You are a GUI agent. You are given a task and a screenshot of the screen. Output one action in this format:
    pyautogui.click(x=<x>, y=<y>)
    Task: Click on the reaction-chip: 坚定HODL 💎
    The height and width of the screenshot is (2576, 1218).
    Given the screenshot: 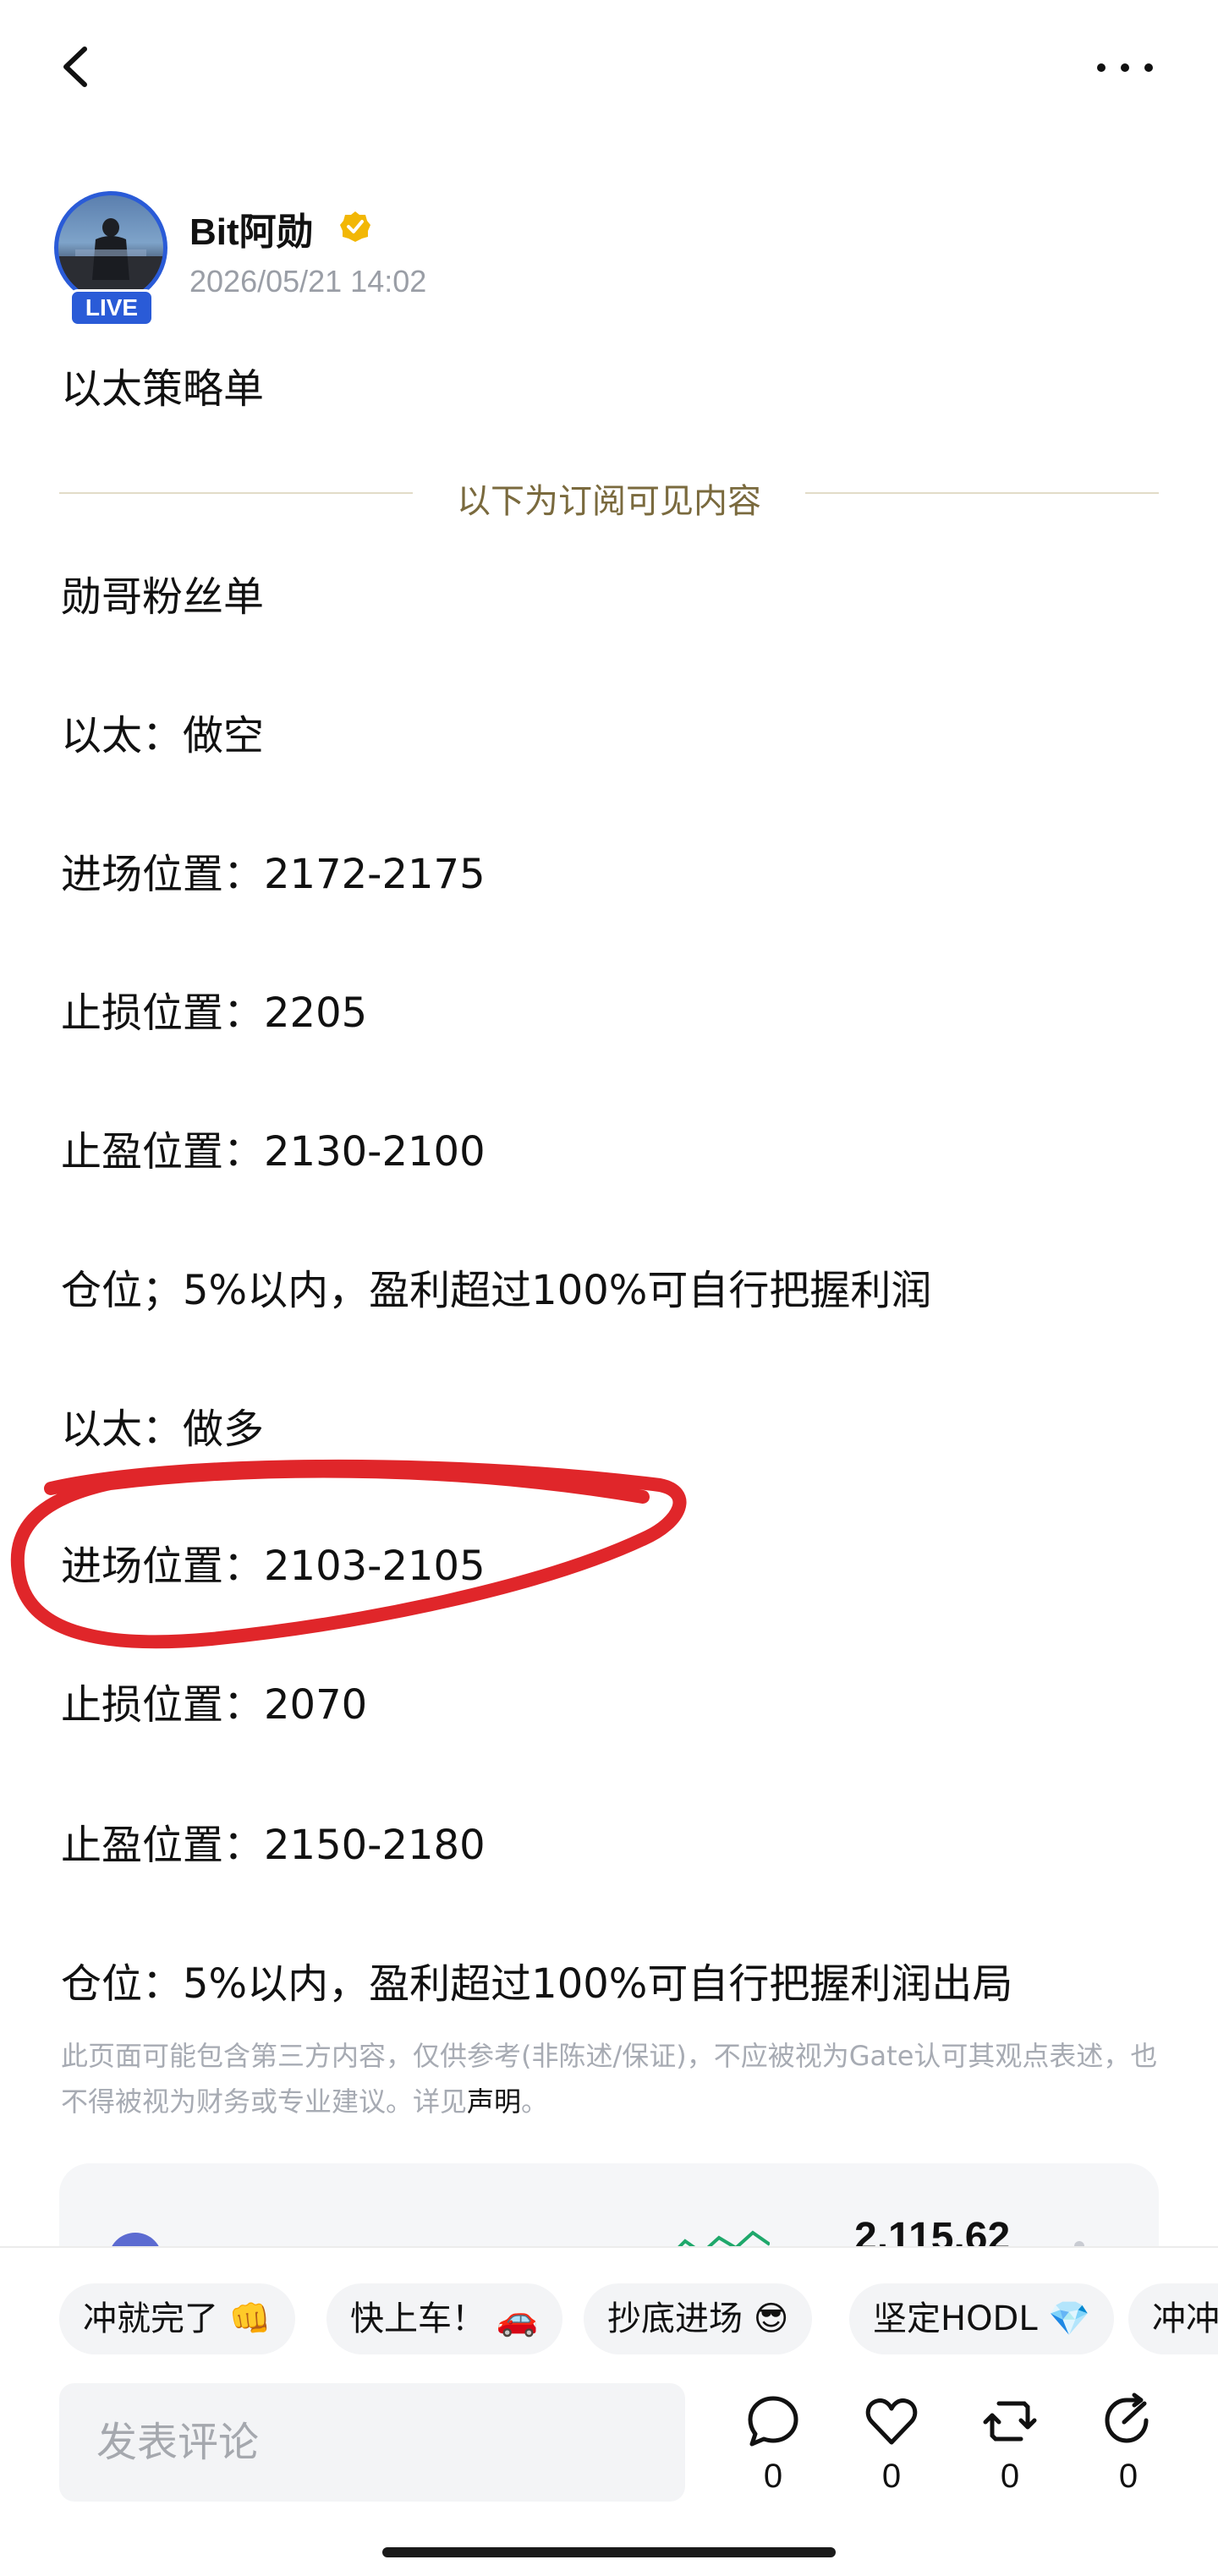 What is the action you would take?
    pyautogui.click(x=982, y=2318)
    